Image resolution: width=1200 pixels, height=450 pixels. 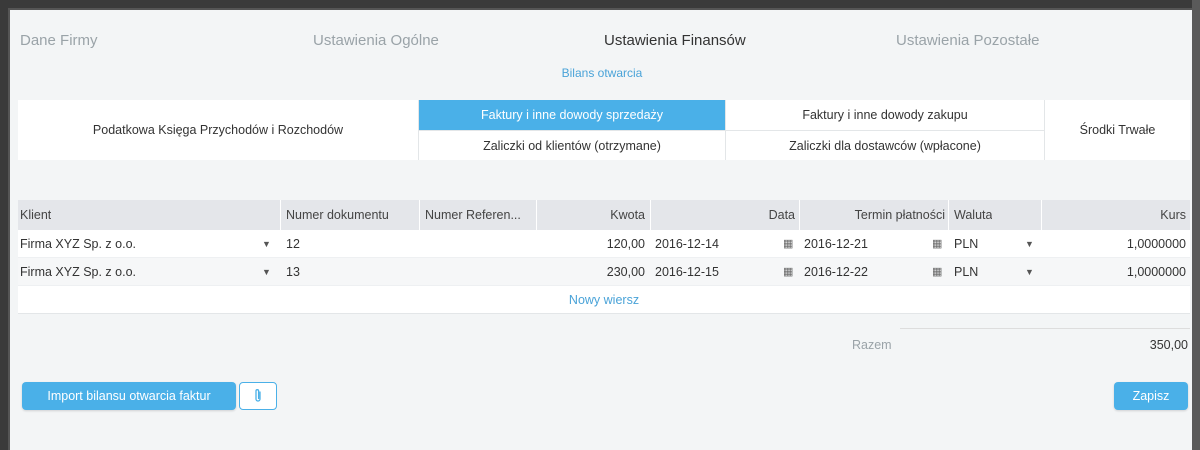 I want to click on col-header-date: Data, so click(x=756, y=215).